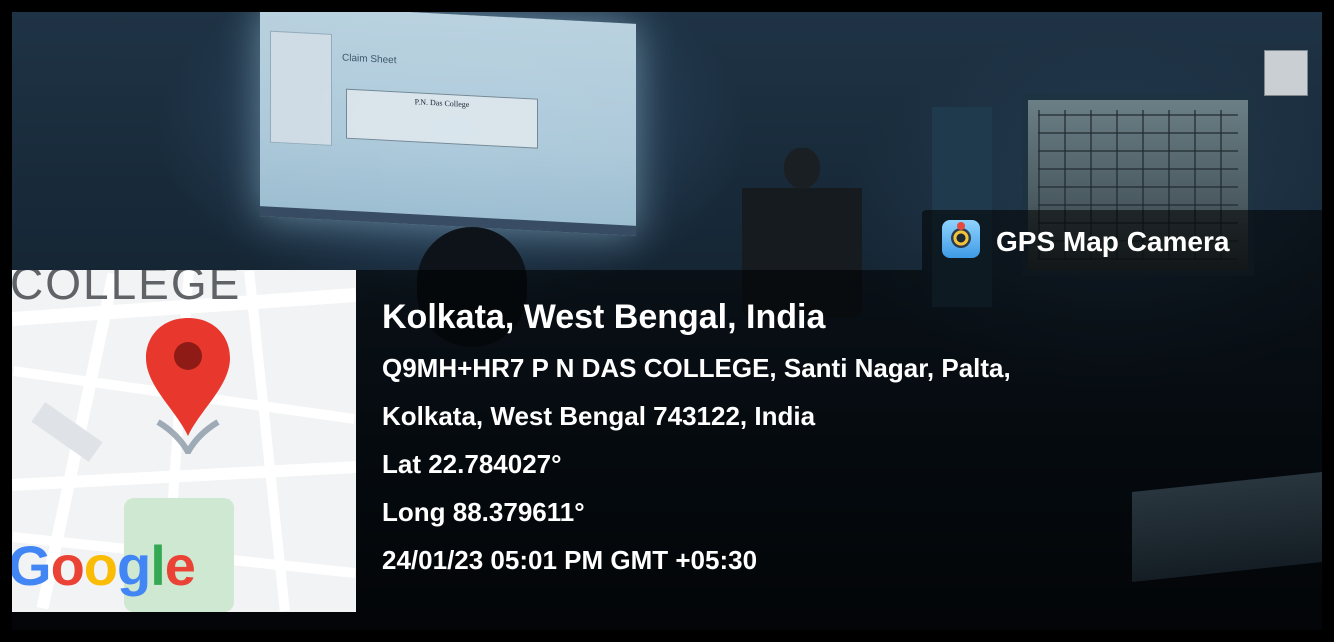  What do you see at coordinates (127, 289) in the screenshot?
I see `map-area-label: COLLEGE` at bounding box center [127, 289].